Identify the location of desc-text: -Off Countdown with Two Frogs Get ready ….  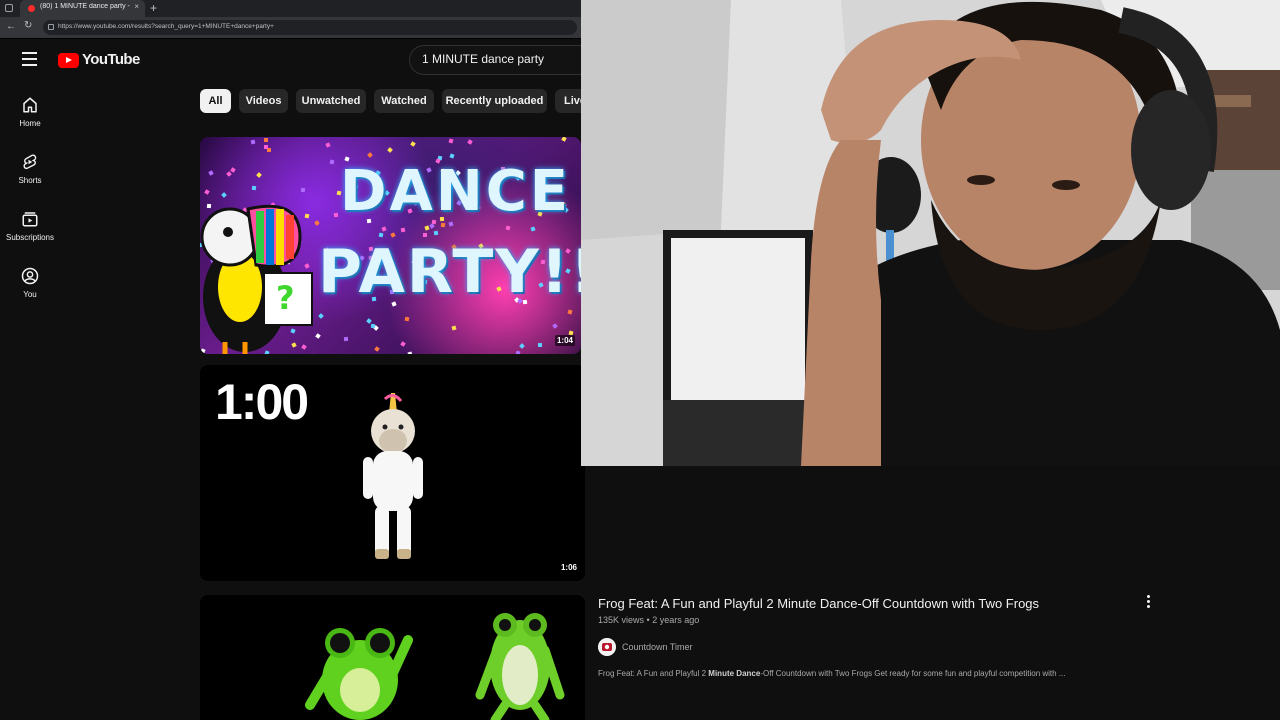
(913, 673).